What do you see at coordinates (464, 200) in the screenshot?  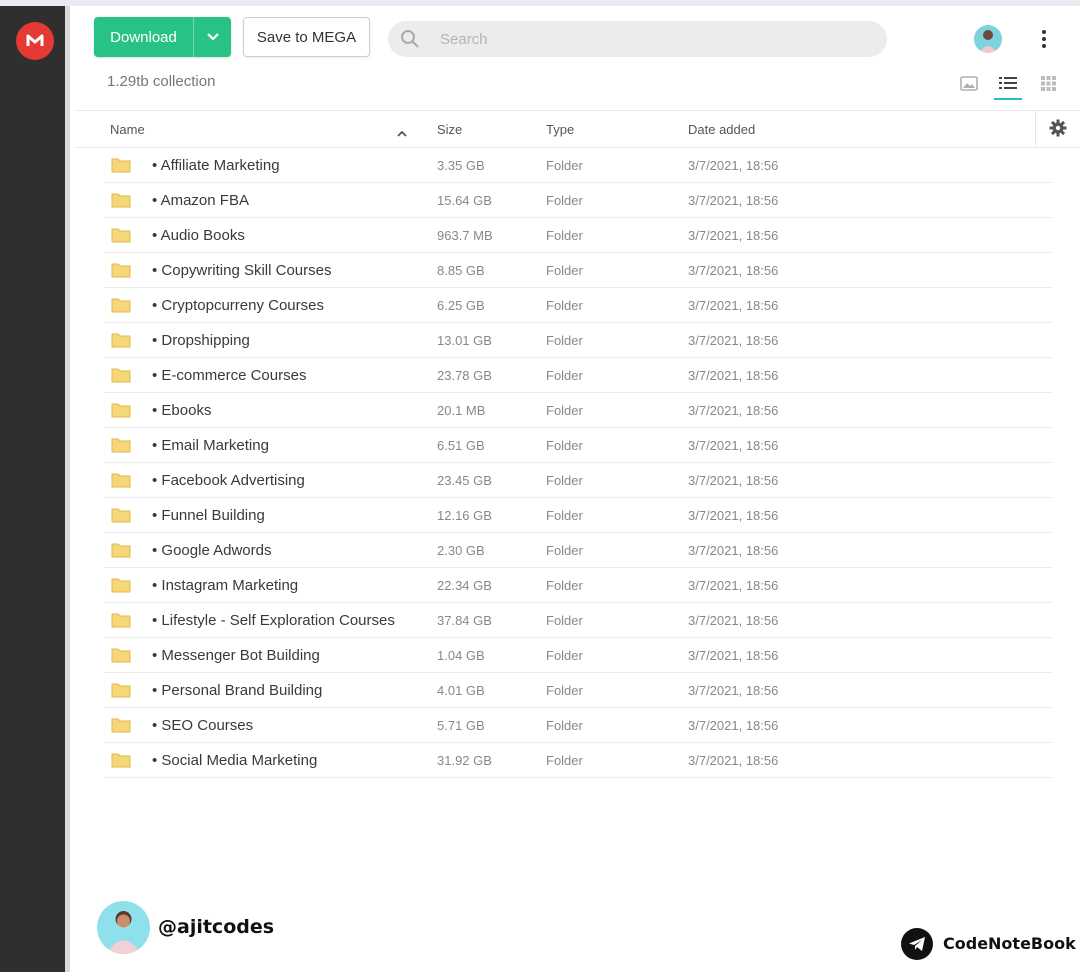 I see `file-size: 15.64 GB` at bounding box center [464, 200].